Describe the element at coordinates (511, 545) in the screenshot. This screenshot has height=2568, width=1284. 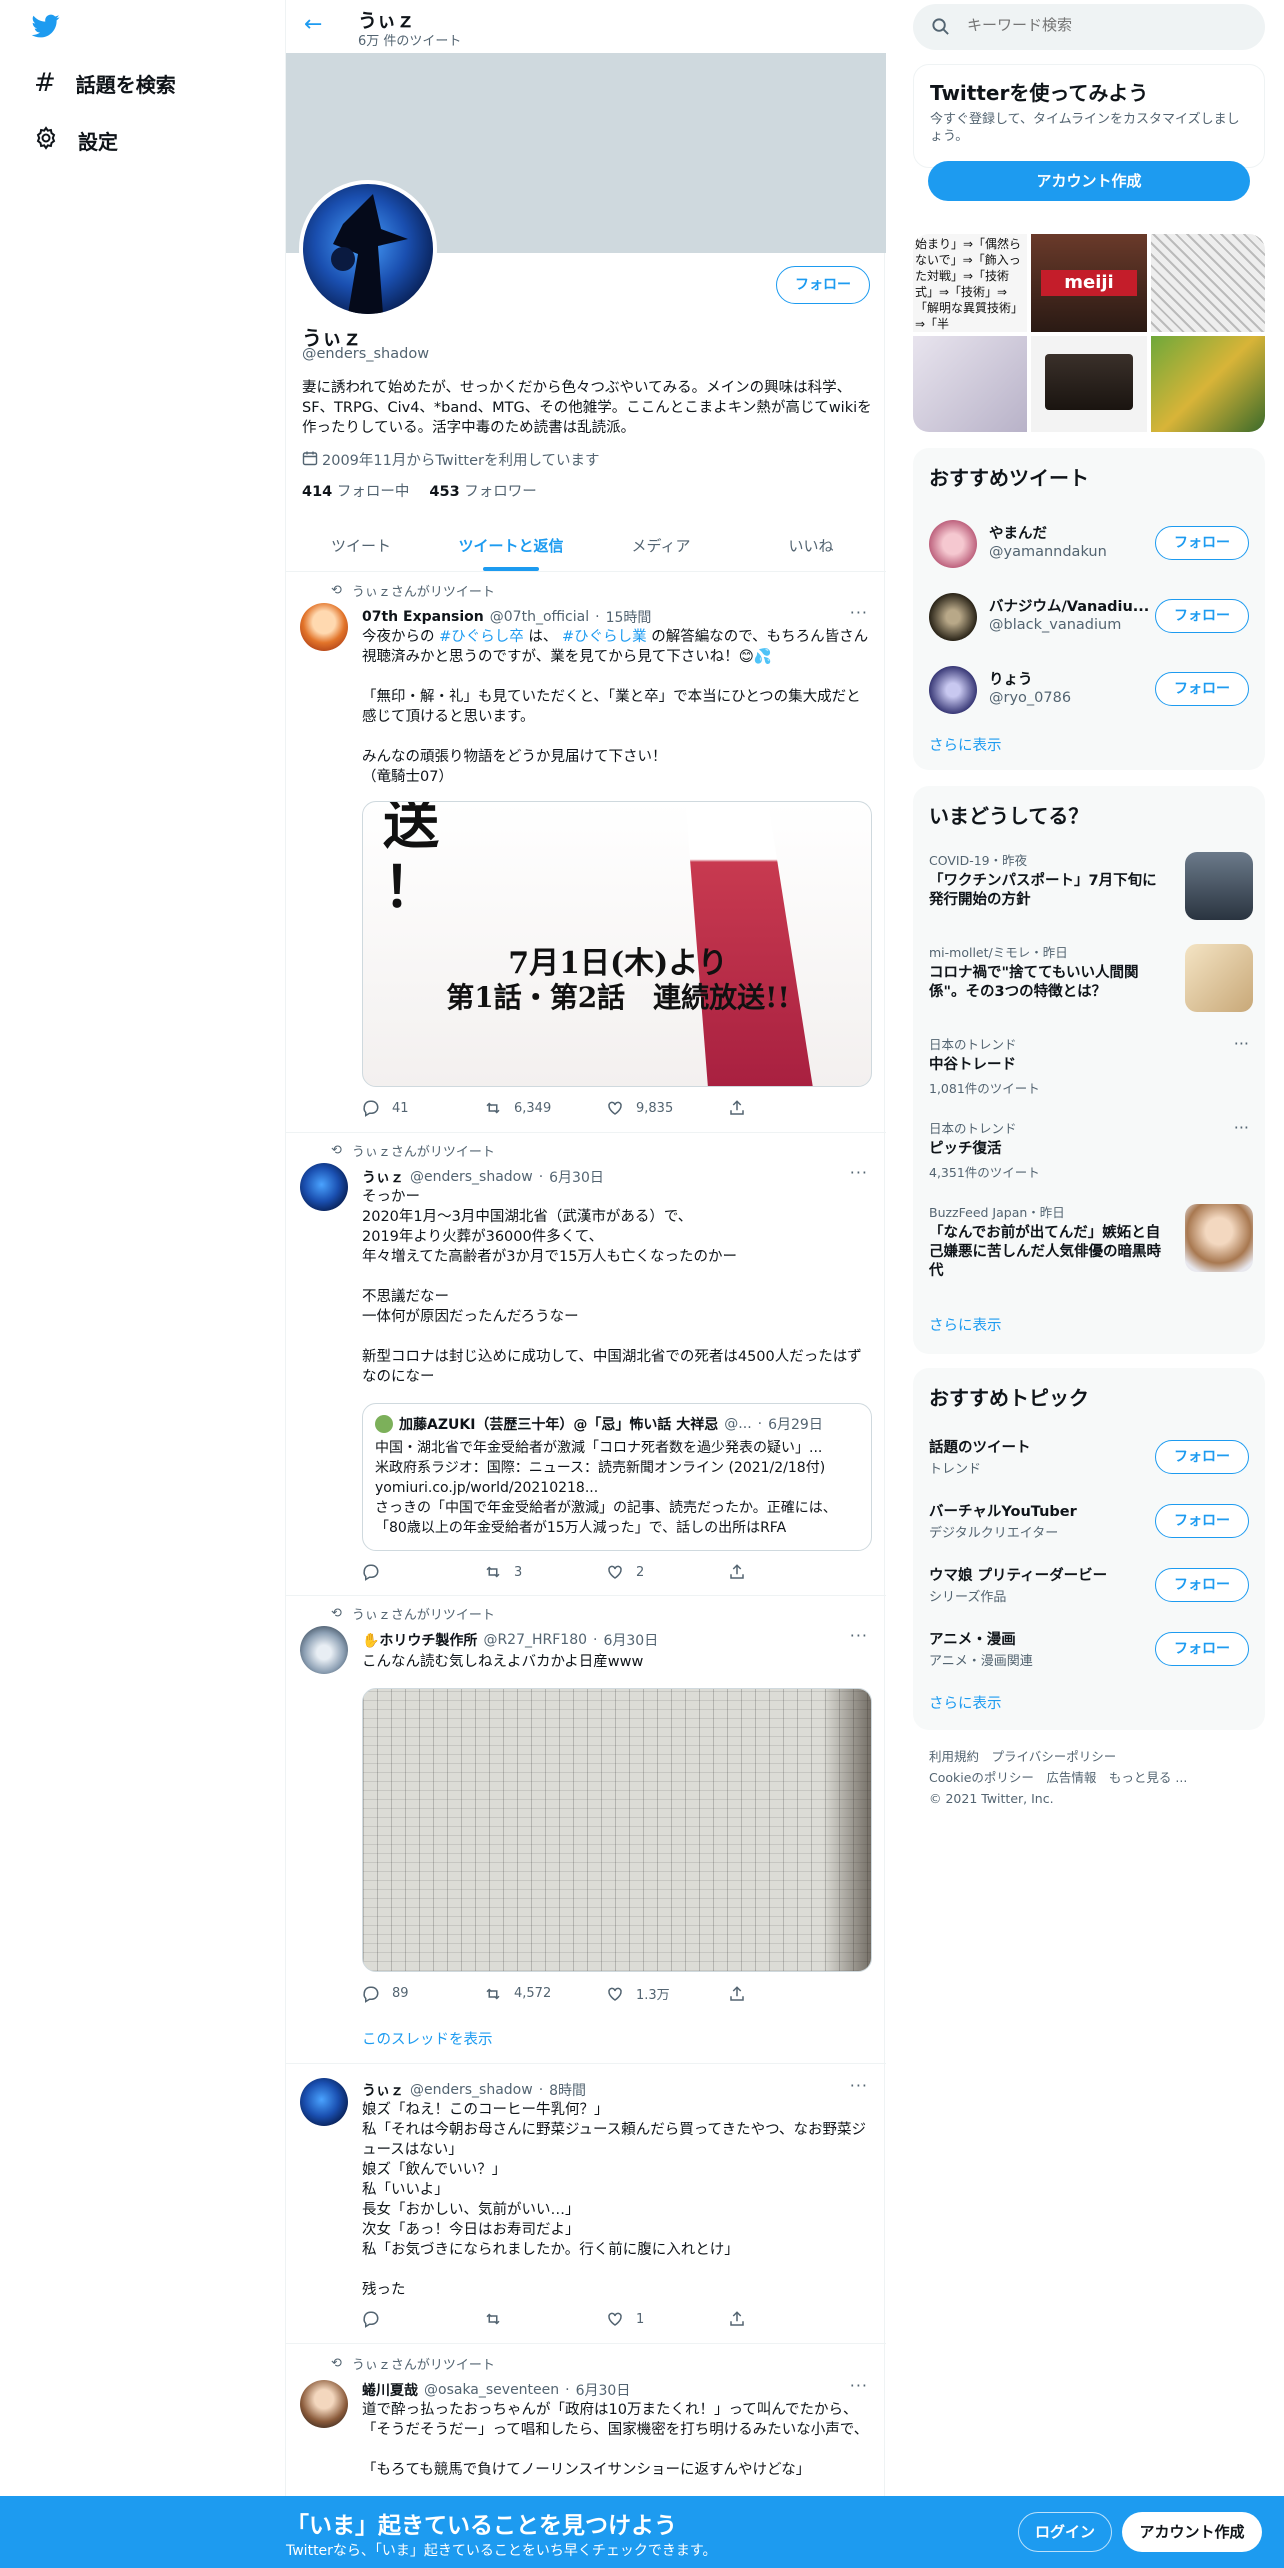
I see `tab-tweets-replies: ツイートと返信` at that location.